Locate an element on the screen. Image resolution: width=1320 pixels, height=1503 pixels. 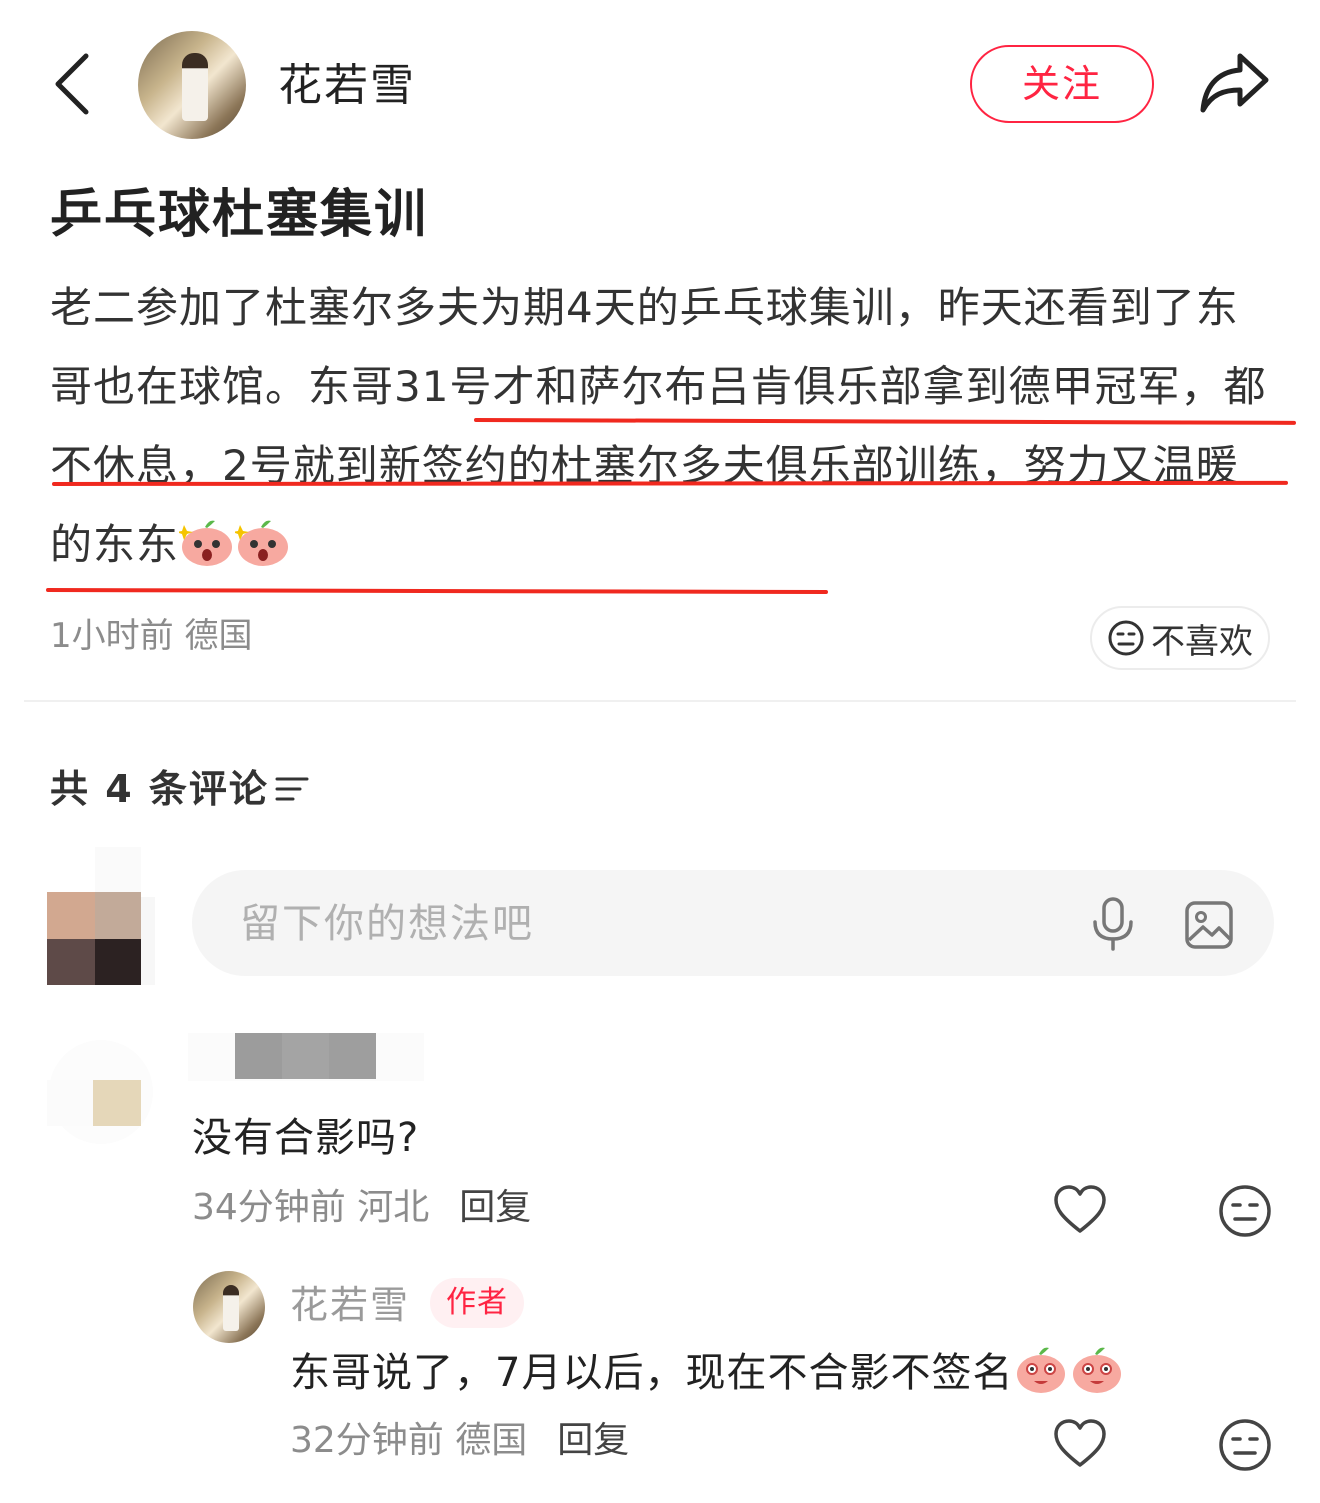
share-button is located at coordinates (1234, 83).